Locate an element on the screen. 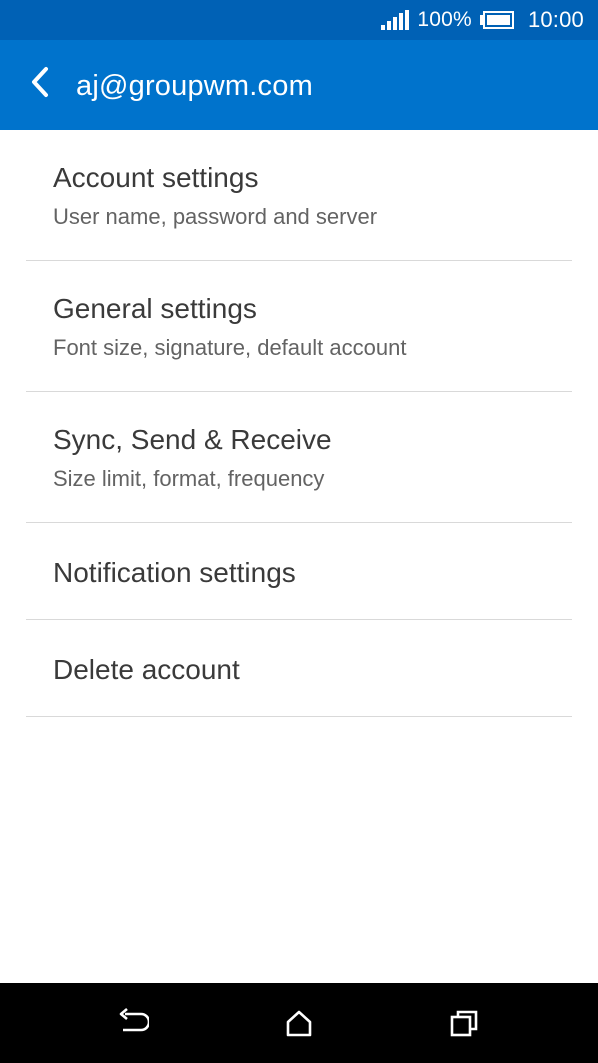 Image resolution: width=598 pixels, height=1063 pixels. recent-apps-icon is located at coordinates (464, 1025).